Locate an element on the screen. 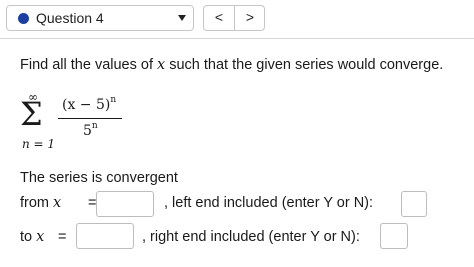 This screenshot has width=474, height=267. denominator-exponent: n is located at coordinates (94, 126).